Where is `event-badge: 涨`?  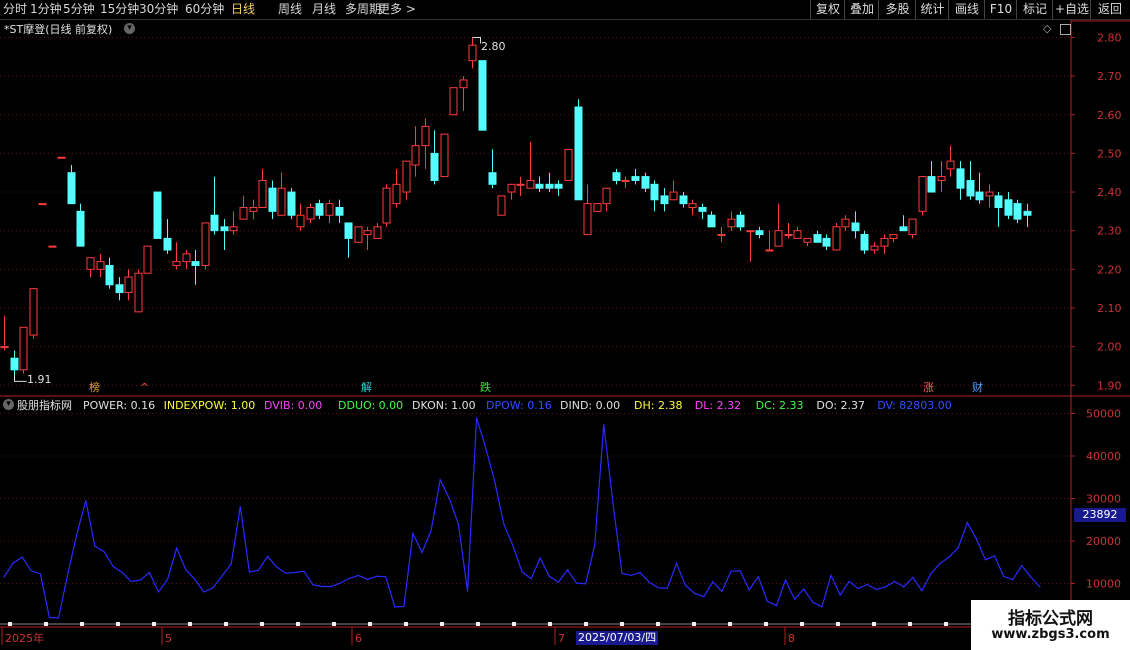
event-badge: 涨 is located at coordinates (928, 387).